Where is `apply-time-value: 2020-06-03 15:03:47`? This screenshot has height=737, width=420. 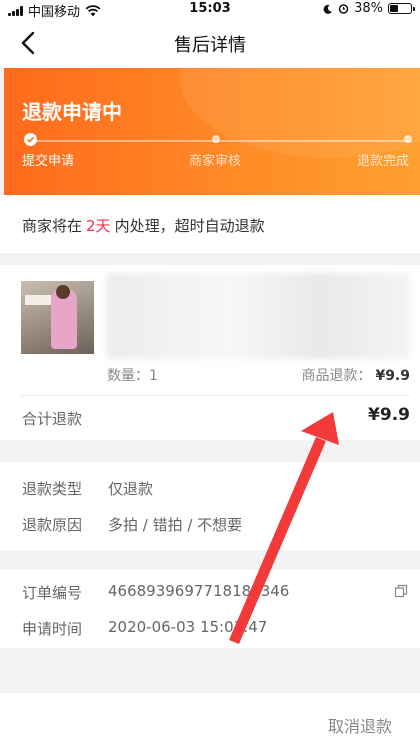
apply-time-value: 2020-06-03 15:03:47 is located at coordinates (188, 627).